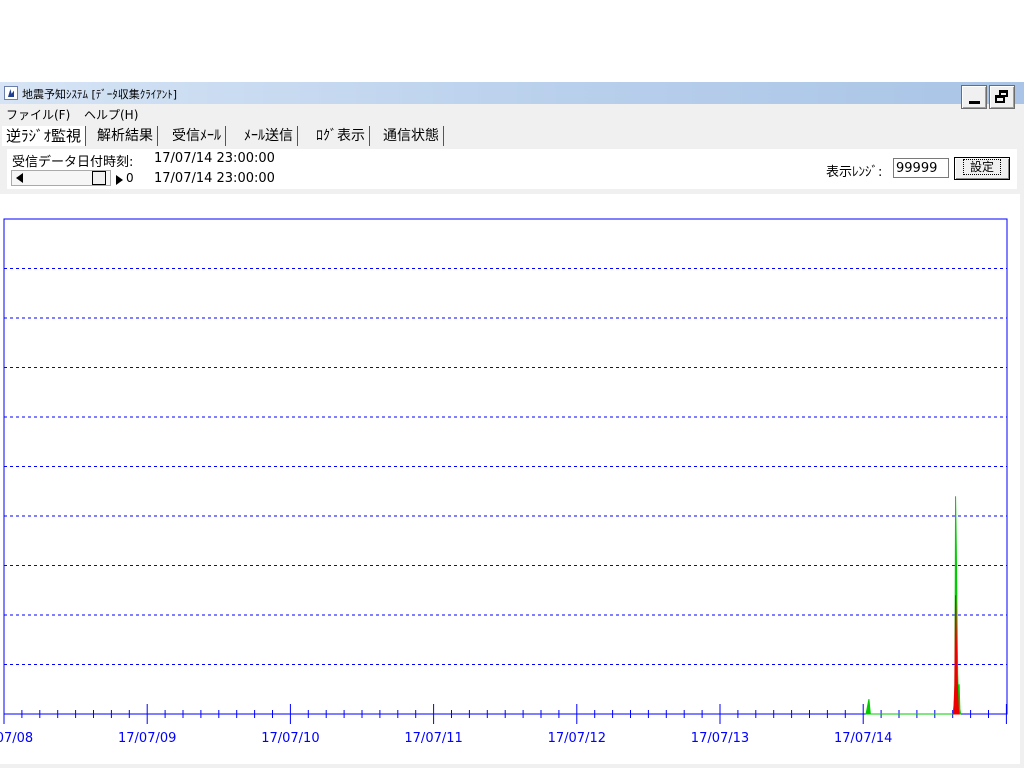  I want to click on tab-log-view: ﾛｸﾞ表示, so click(341, 136).